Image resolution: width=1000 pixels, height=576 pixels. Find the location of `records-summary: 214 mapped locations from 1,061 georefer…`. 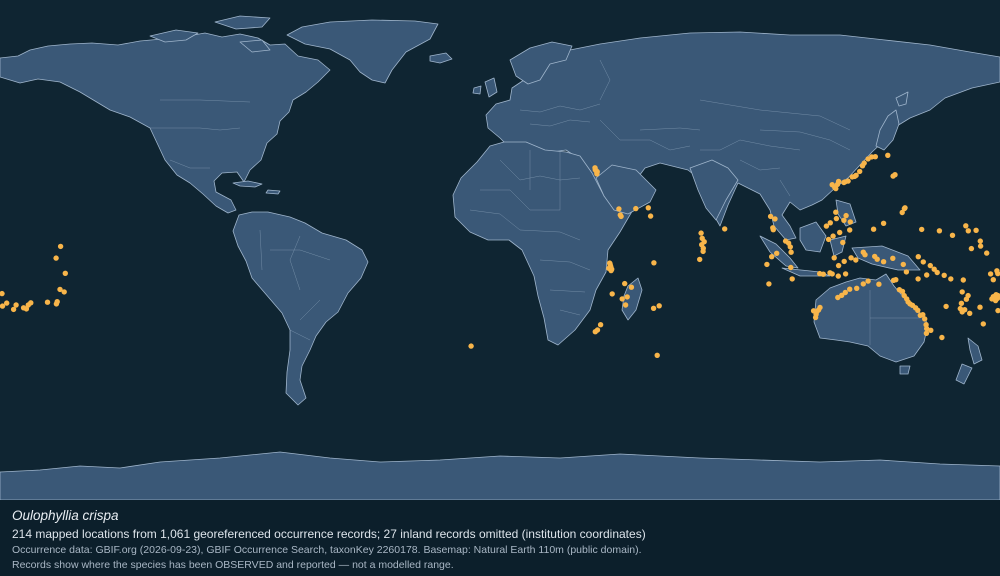

records-summary: 214 mapped locations from 1,061 georefer… is located at coordinates (329, 534).